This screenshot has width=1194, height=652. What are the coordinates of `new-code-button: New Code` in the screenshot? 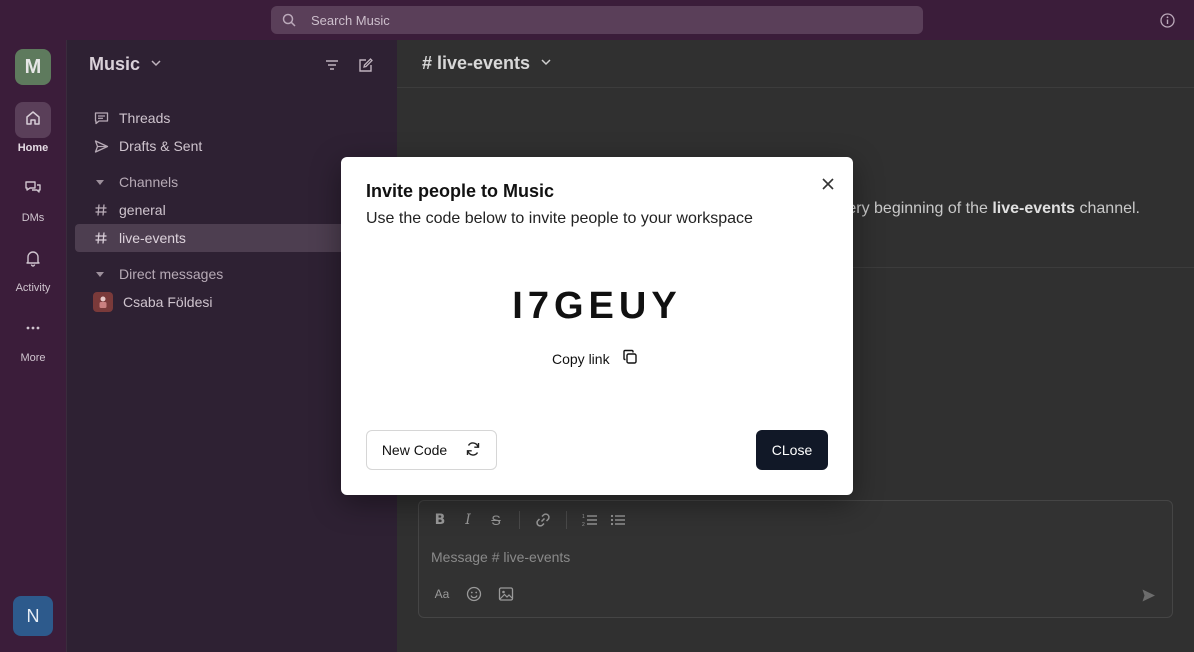 It's located at (431, 450).